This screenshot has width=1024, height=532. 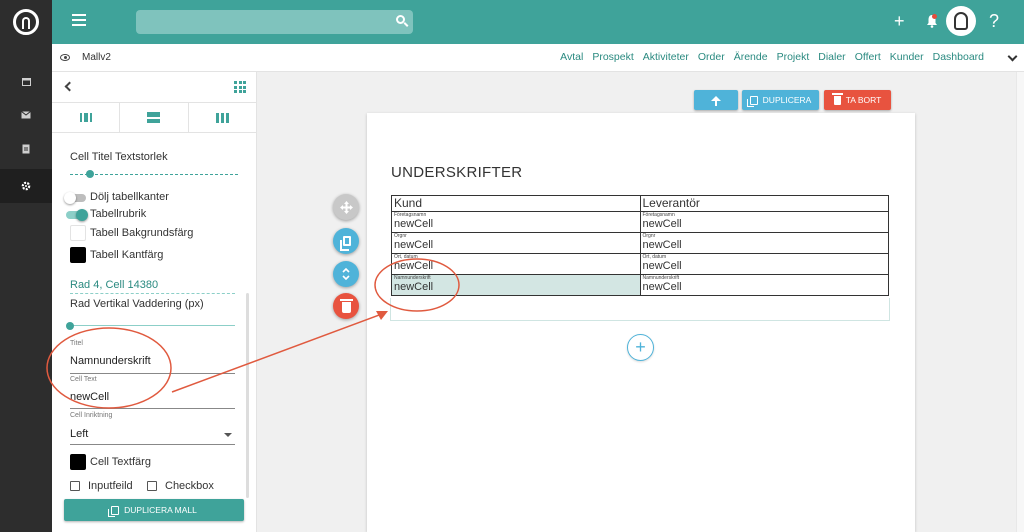 I want to click on header-cell: Kund, so click(x=516, y=203).